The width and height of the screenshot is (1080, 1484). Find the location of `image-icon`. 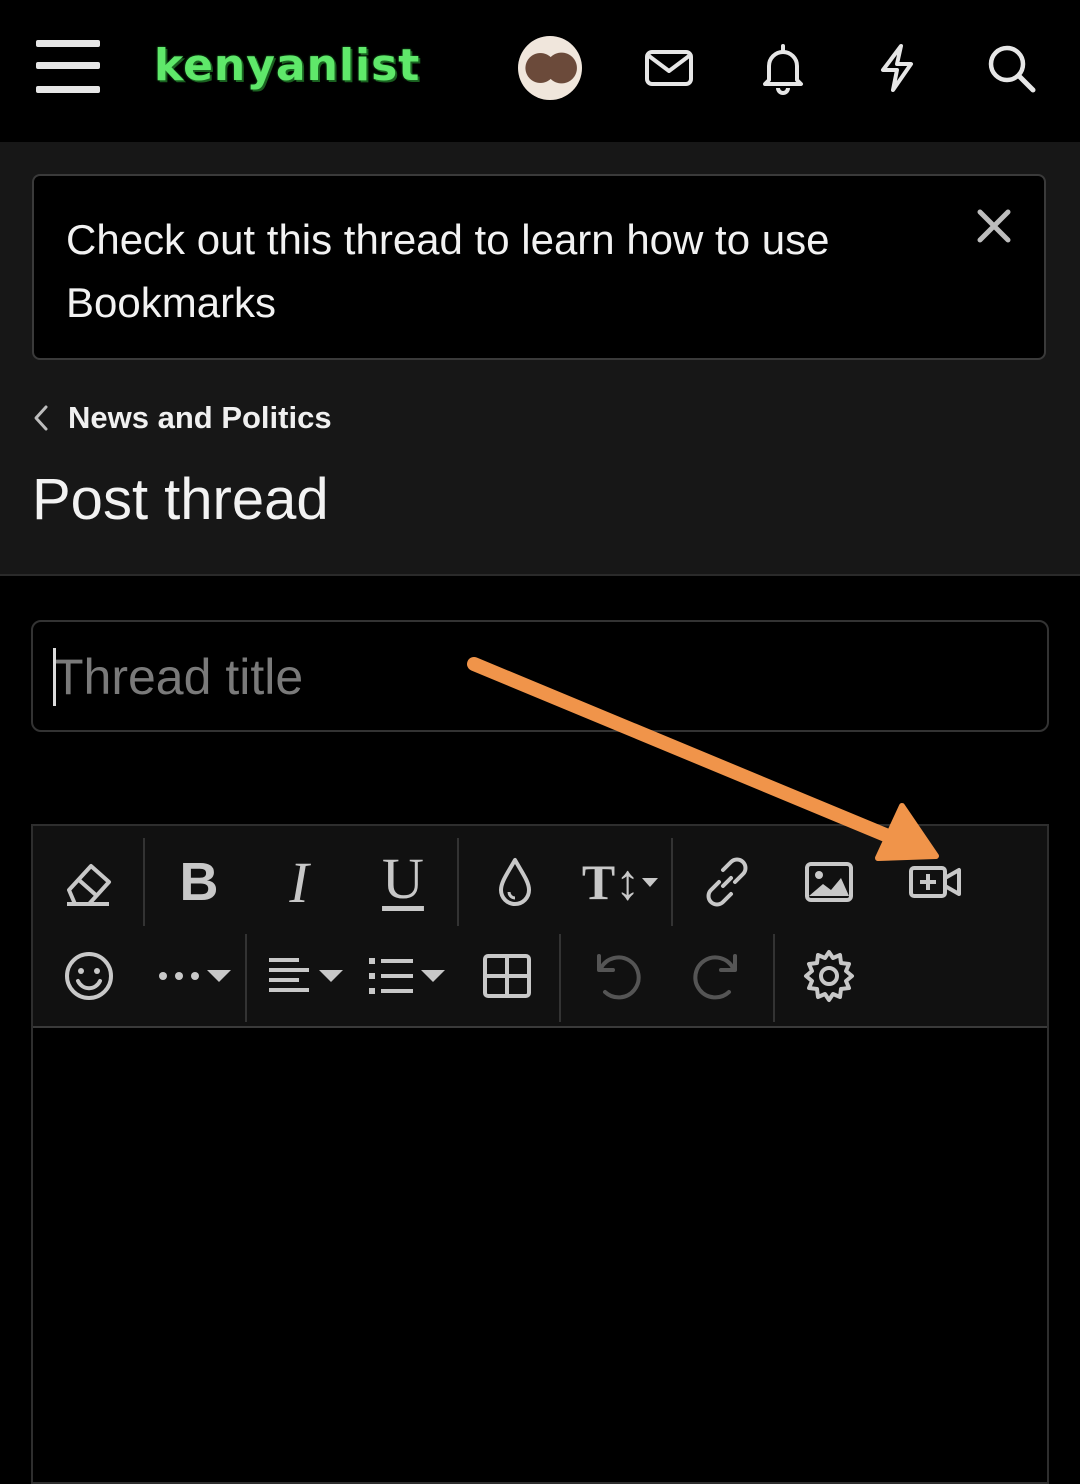

image-icon is located at coordinates (829, 882).